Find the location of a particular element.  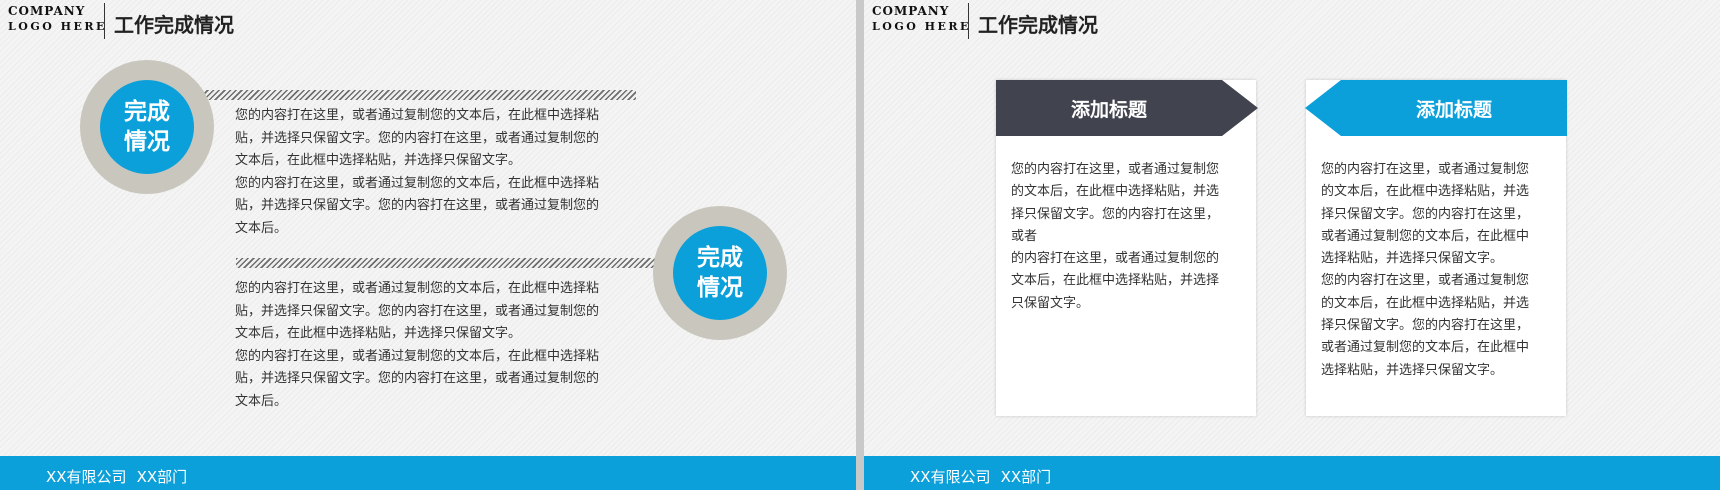

badge-bottom-line2: 情况 is located at coordinates (720, 288).